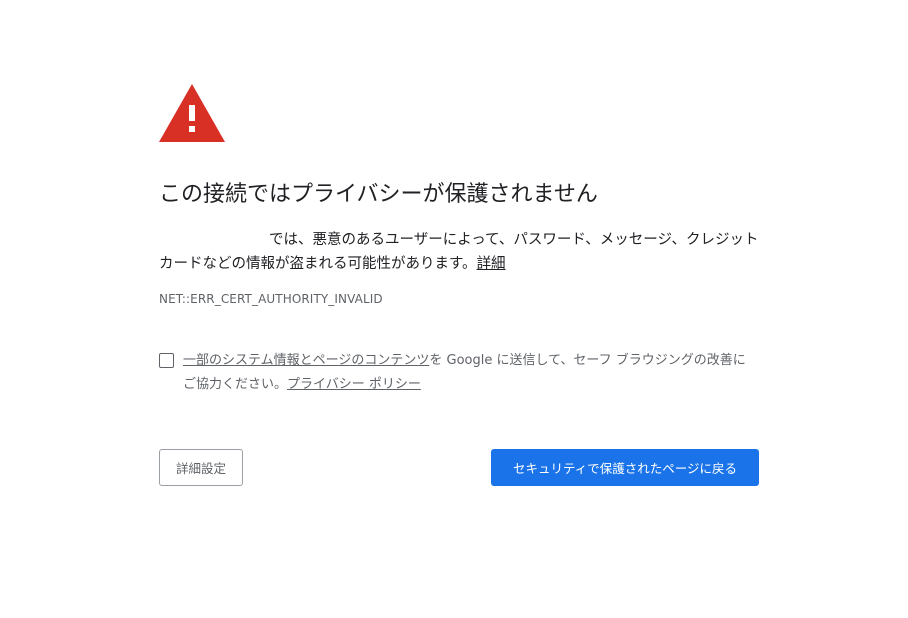 This screenshot has height=618, width=908. I want to click on system-info-link: 一部のシステム情報とページのコンテンツ, so click(306, 360).